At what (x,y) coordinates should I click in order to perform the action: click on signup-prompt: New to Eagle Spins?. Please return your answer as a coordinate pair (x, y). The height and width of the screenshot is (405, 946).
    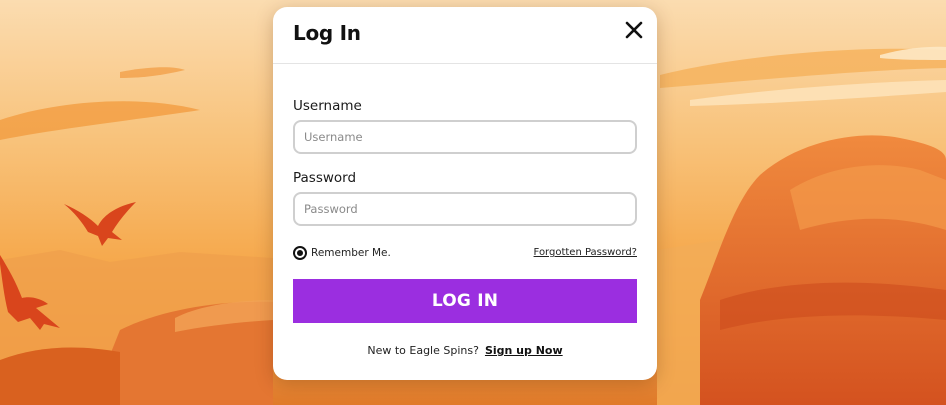
    Looking at the image, I should click on (423, 350).